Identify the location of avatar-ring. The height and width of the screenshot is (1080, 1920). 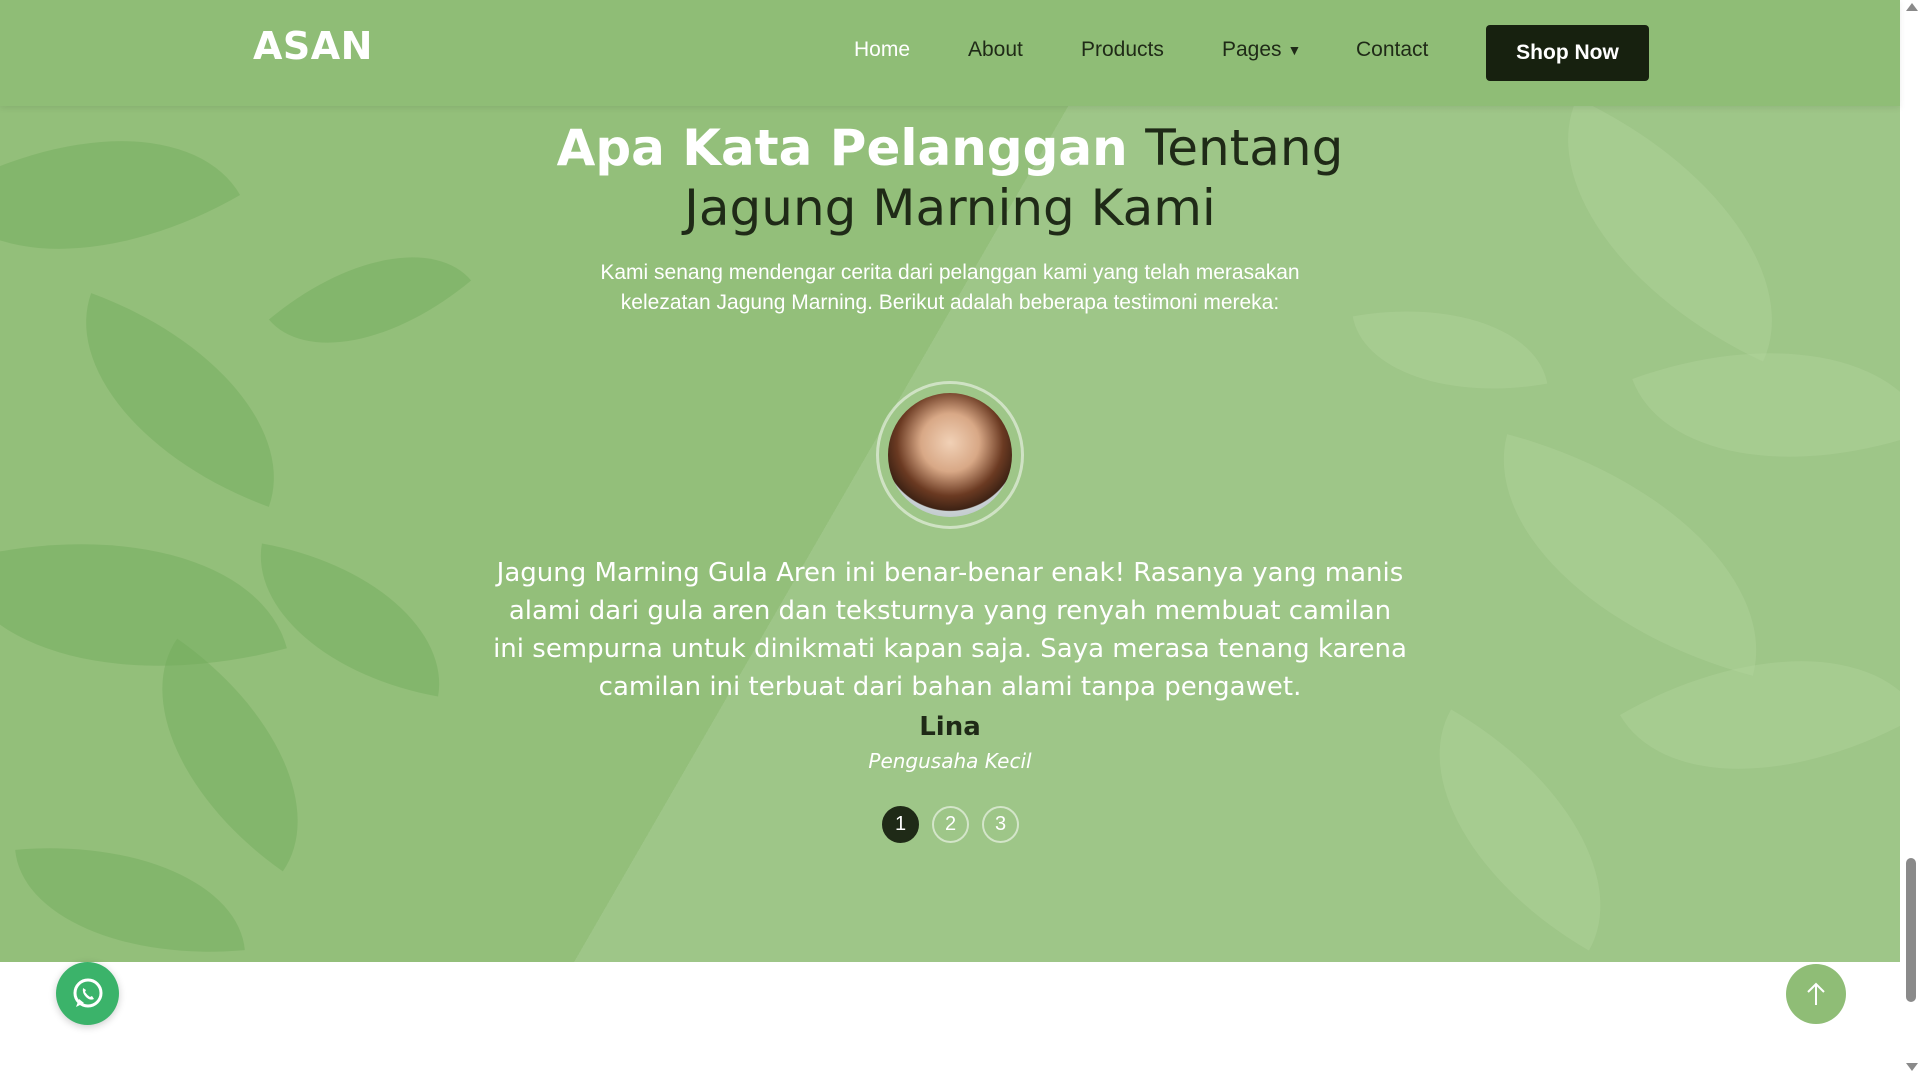
(950, 455).